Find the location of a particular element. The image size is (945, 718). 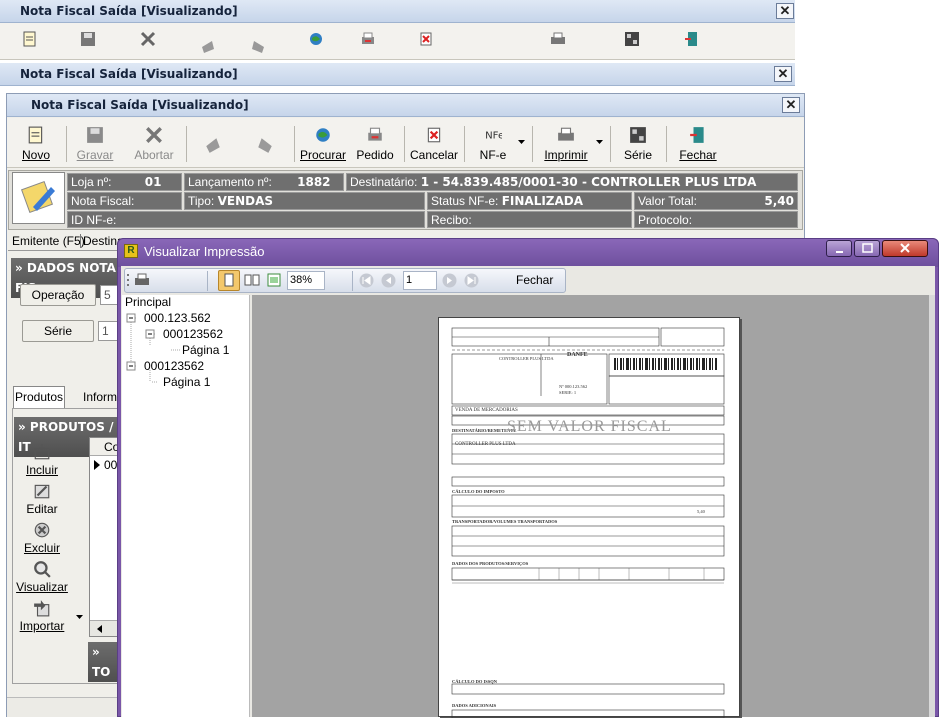

tree-node-2: 000123562 is located at coordinates (174, 366).